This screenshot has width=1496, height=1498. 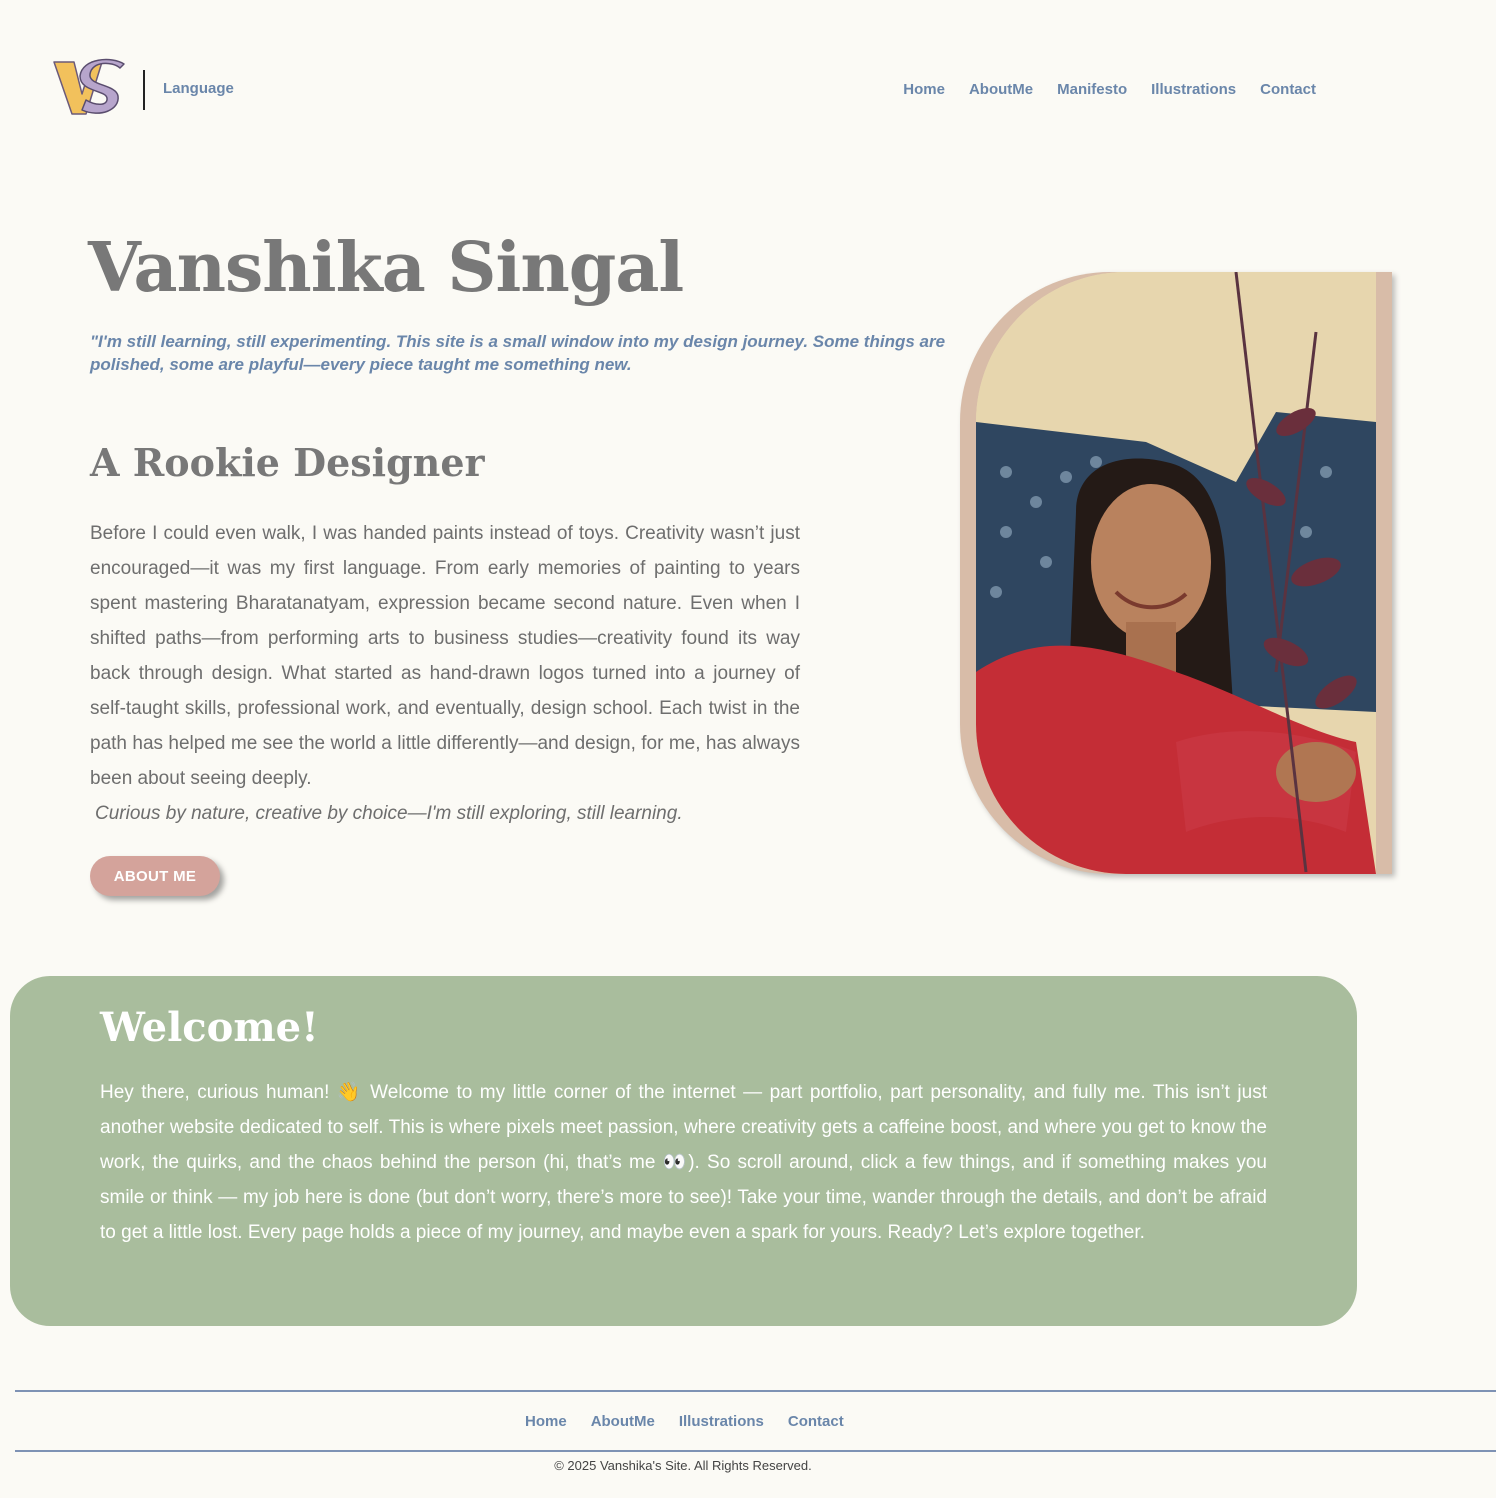 What do you see at coordinates (209, 1027) in the screenshot?
I see `welcome-title: Welcome!` at bounding box center [209, 1027].